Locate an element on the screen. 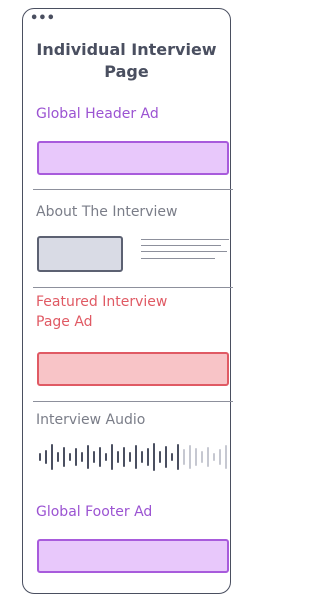  page-title-line-2: Page is located at coordinates (126, 71).